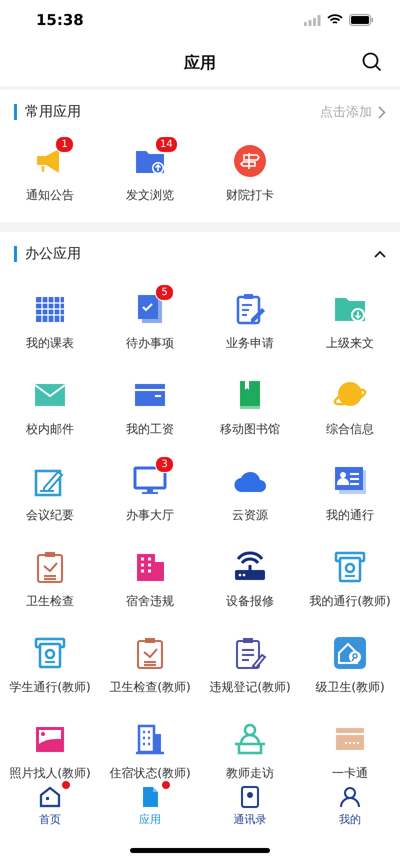  I want to click on app-tile: 云资源, so click(250, 489).